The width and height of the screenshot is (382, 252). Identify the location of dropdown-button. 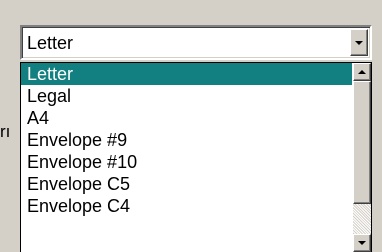
(359, 42).